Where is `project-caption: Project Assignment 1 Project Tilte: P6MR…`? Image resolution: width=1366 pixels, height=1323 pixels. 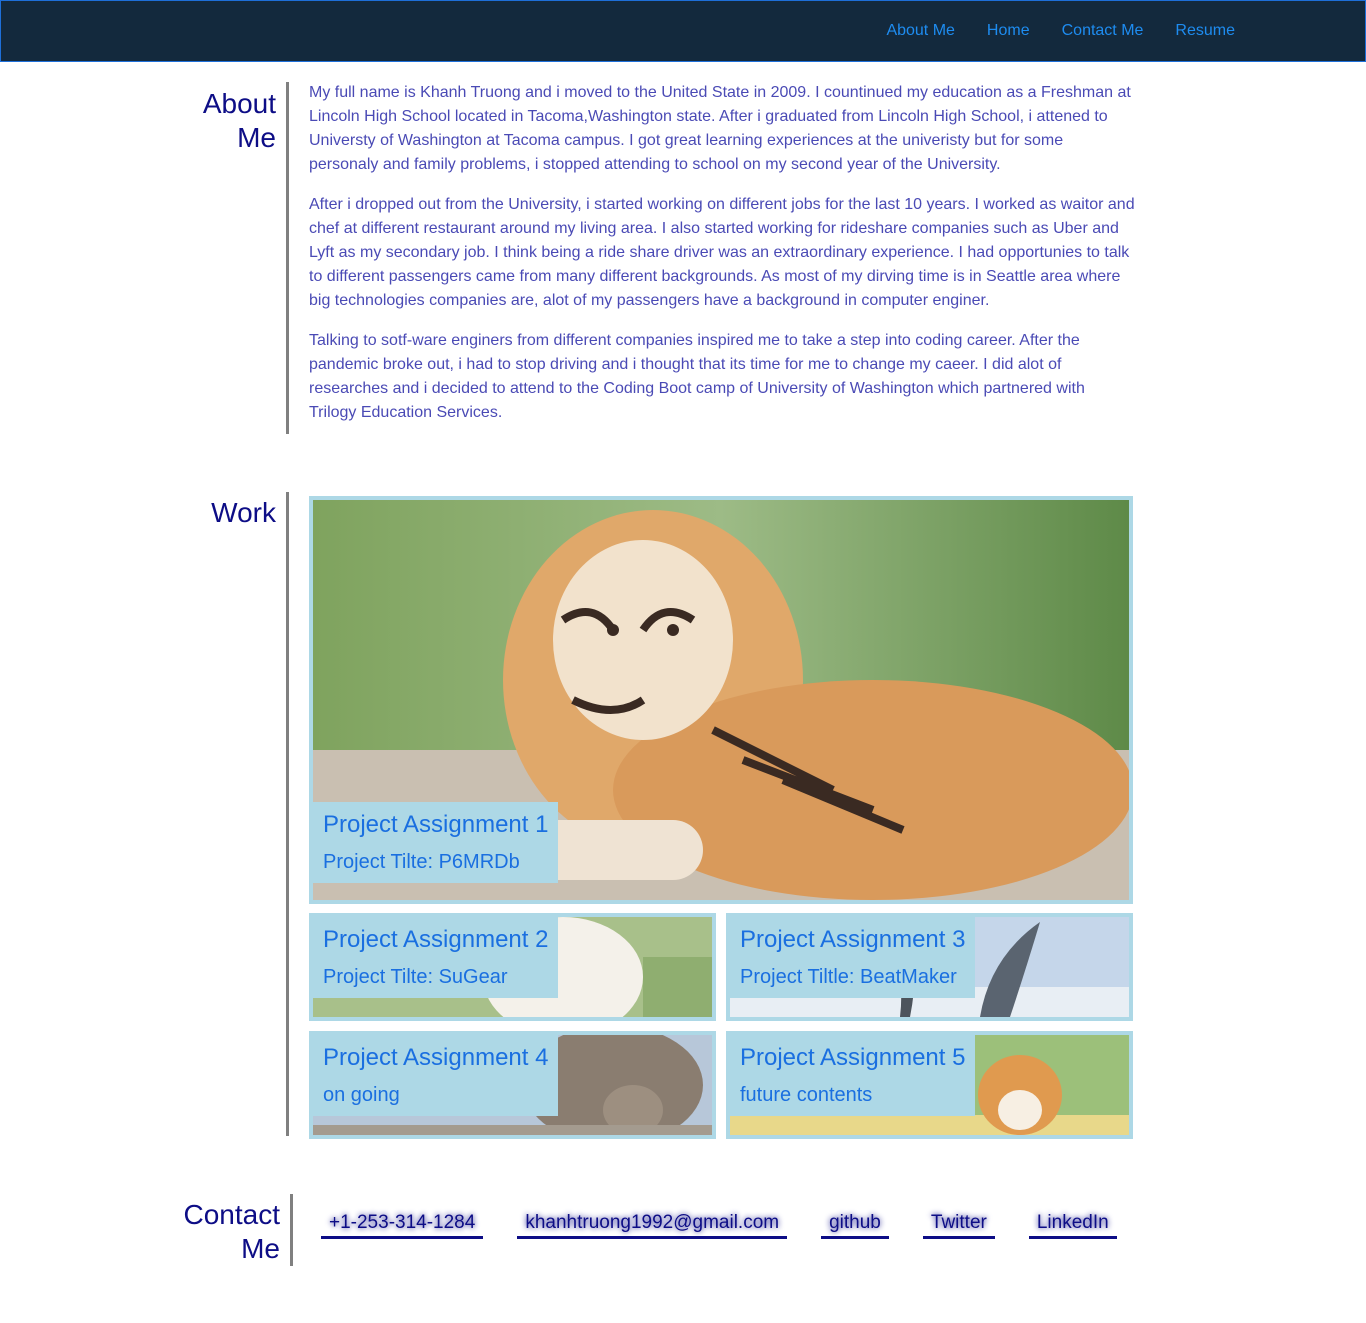 project-caption: Project Assignment 1 Project Tilte: P6MR… is located at coordinates (436, 842).